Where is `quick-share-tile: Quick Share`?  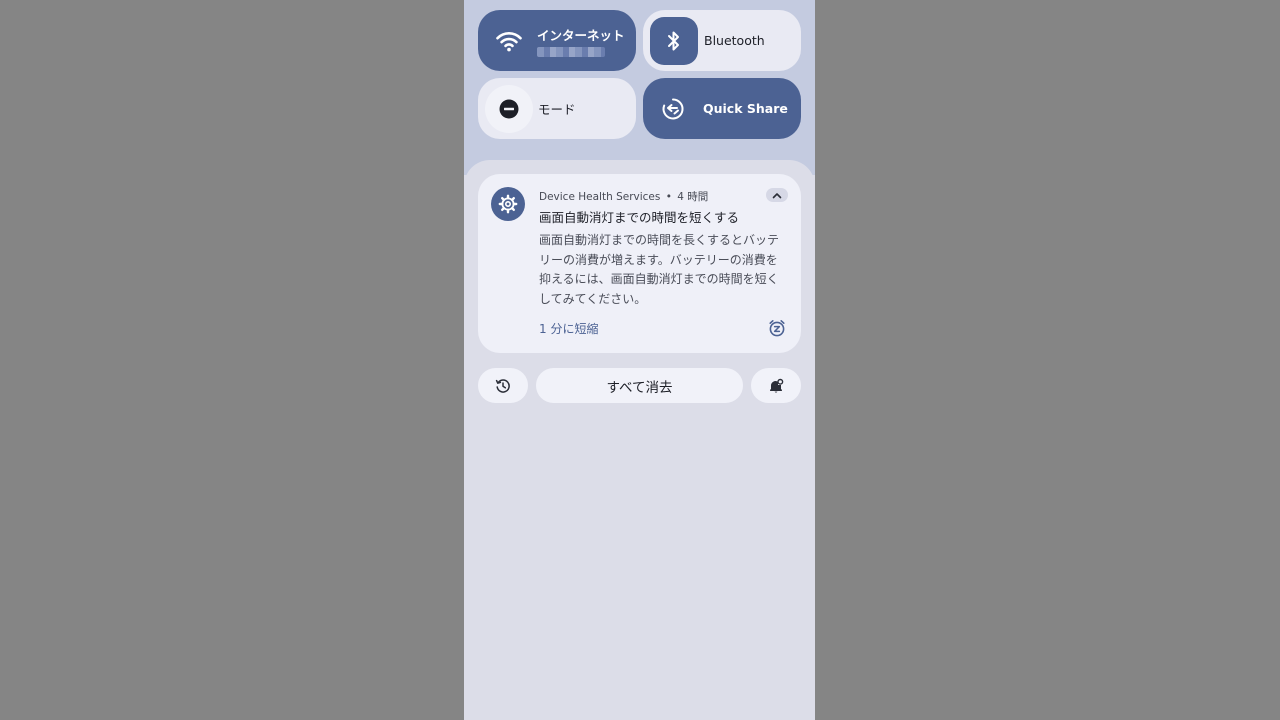 quick-share-tile: Quick Share is located at coordinates (722, 108).